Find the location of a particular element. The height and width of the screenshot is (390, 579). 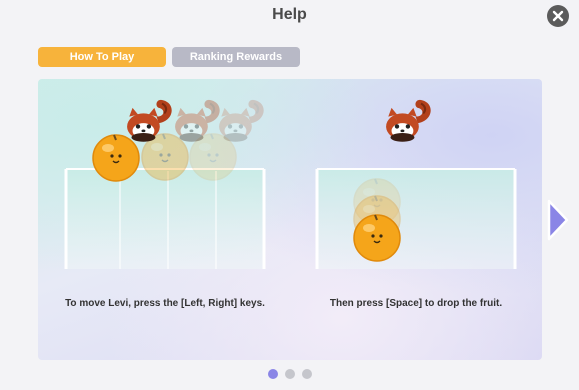

arrow-right-icon is located at coordinates (558, 220).